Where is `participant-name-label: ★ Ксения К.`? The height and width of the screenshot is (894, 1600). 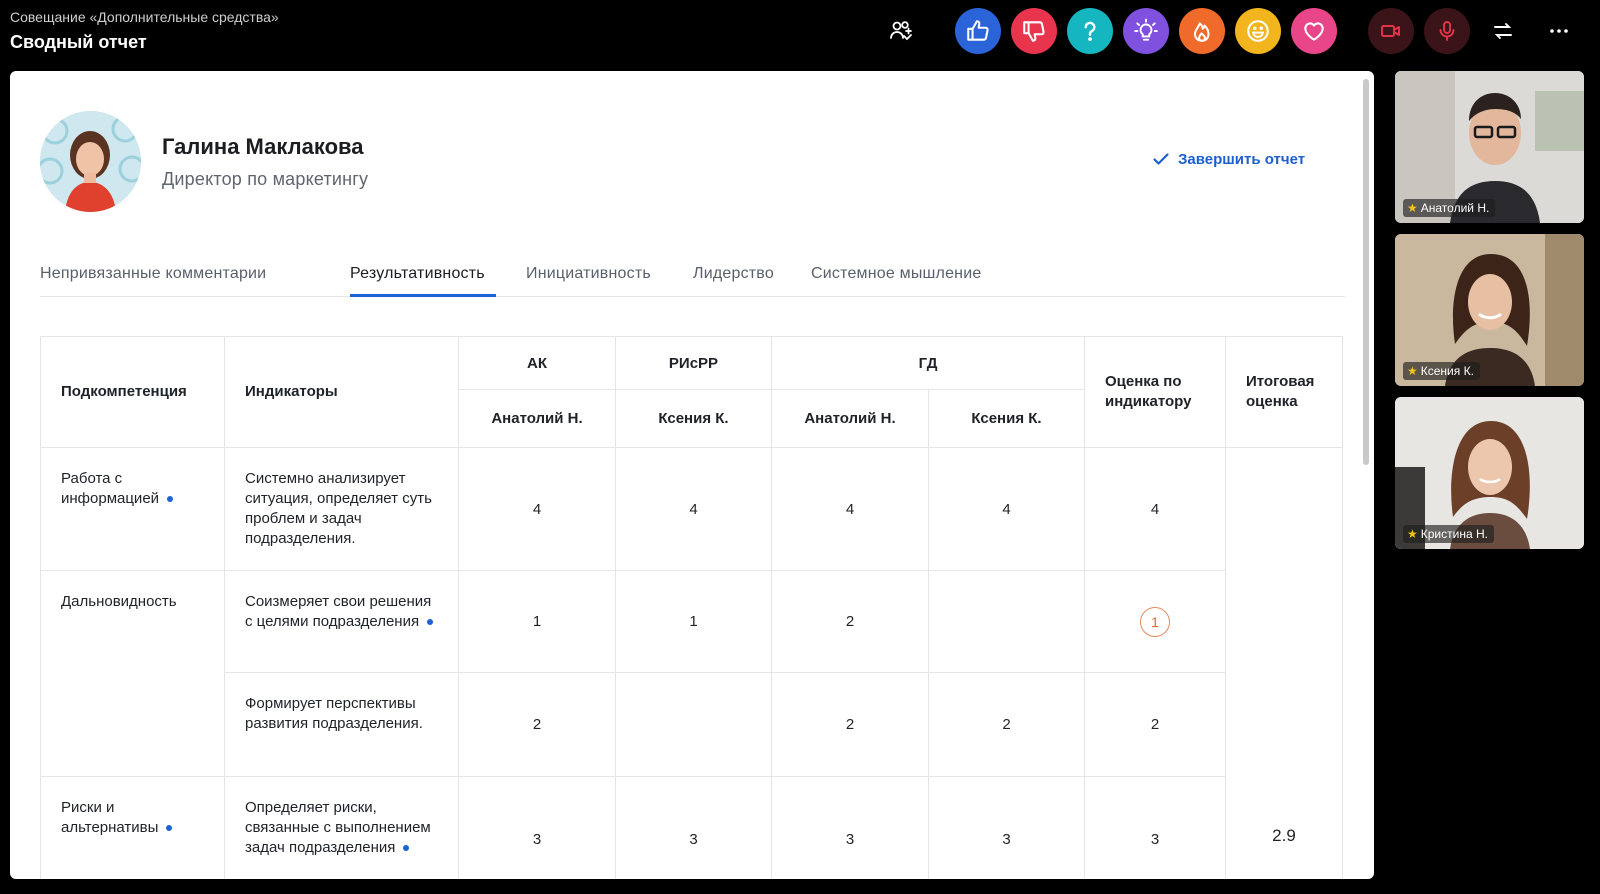
participant-name-label: ★ Ксения К. is located at coordinates (1441, 371).